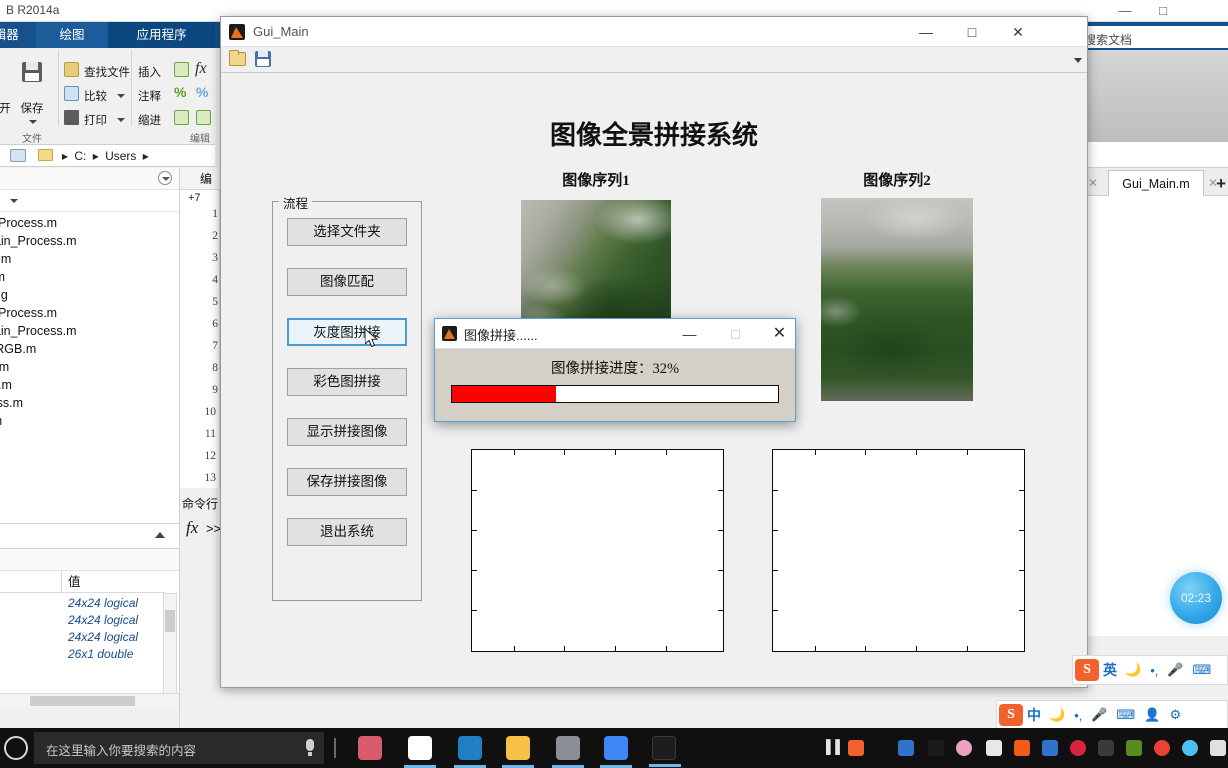 Image resolution: width=1228 pixels, height=768 pixels. What do you see at coordinates (1093, 183) in the screenshot?
I see `close-tab-icon-left: ✕` at bounding box center [1093, 183].